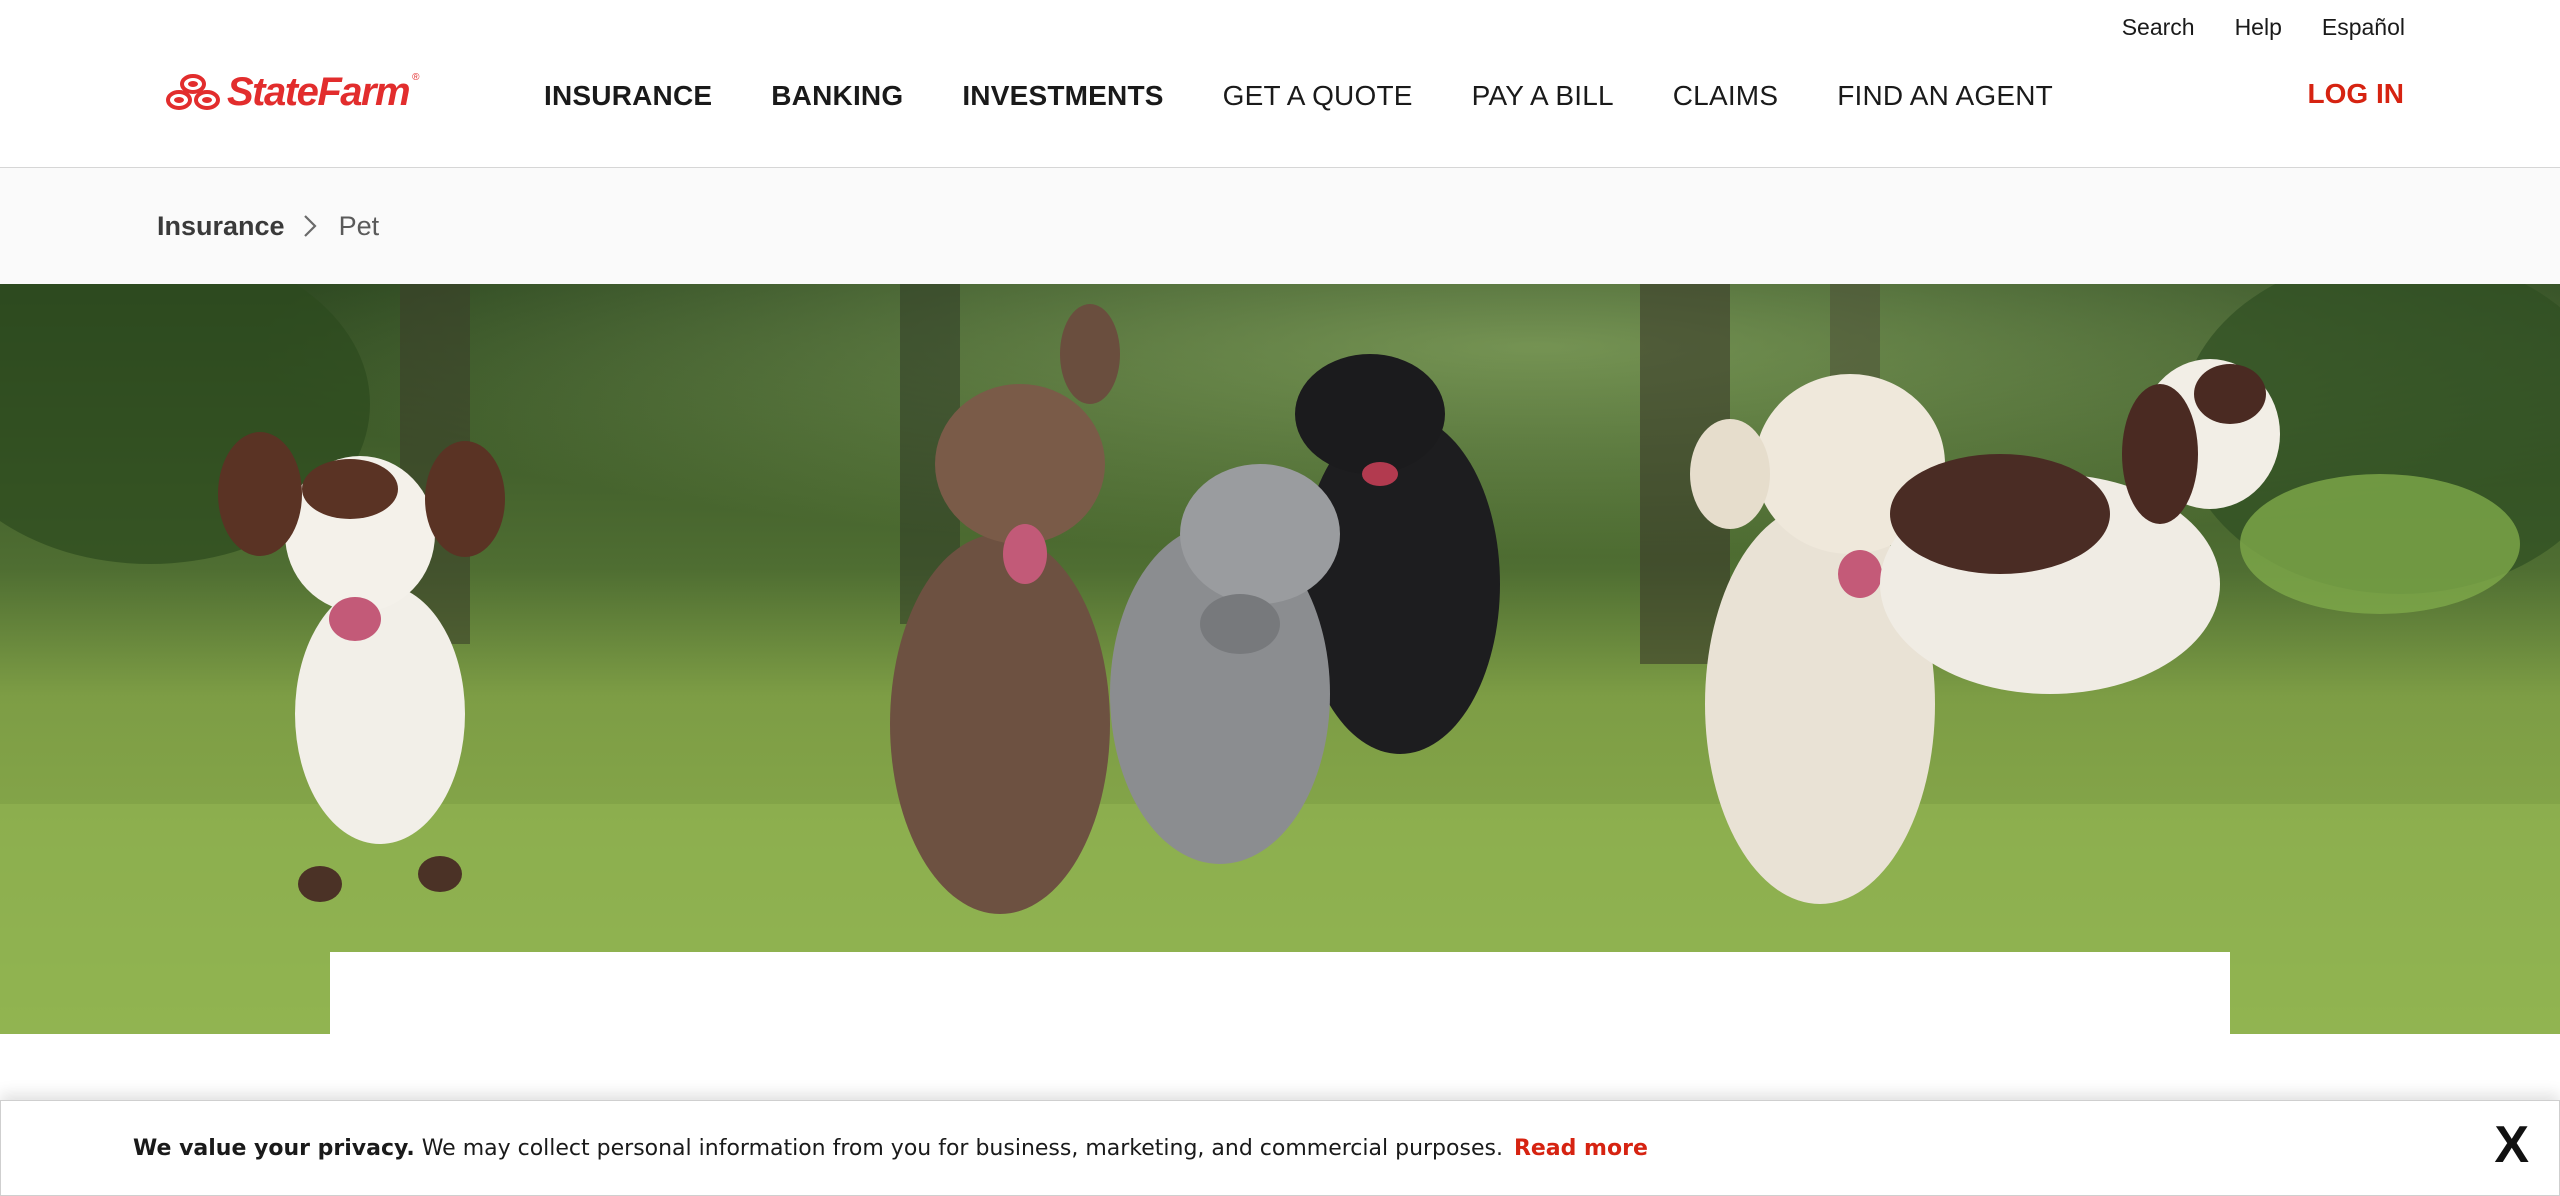  I want to click on close-icon: X, so click(2511, 1145).